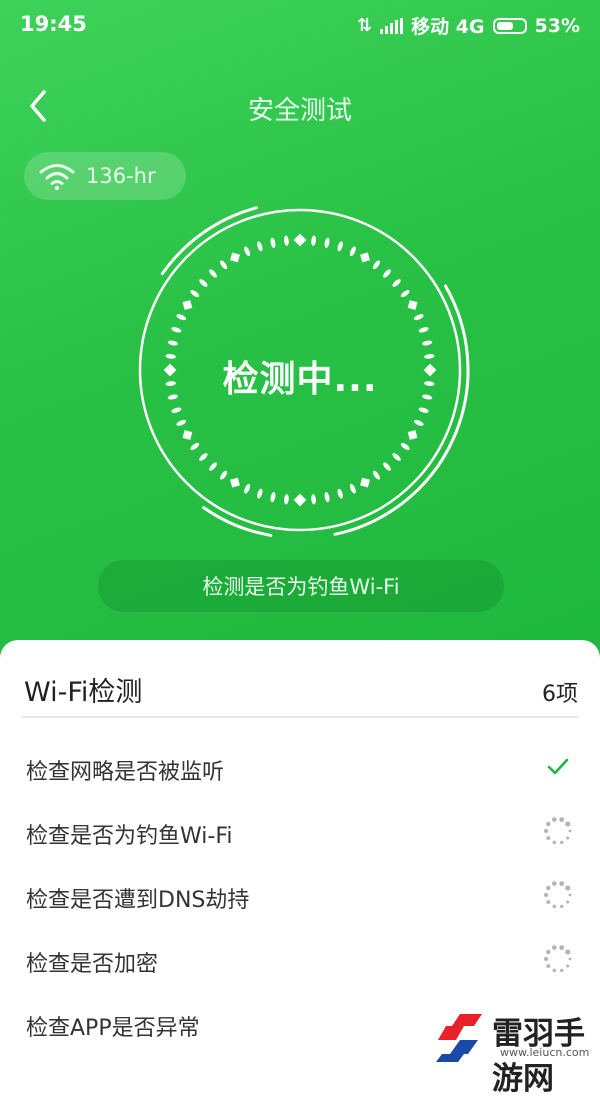 This screenshot has width=600, height=1098. What do you see at coordinates (209, 241) in the screenshot?
I see `dial-arc-top-left` at bounding box center [209, 241].